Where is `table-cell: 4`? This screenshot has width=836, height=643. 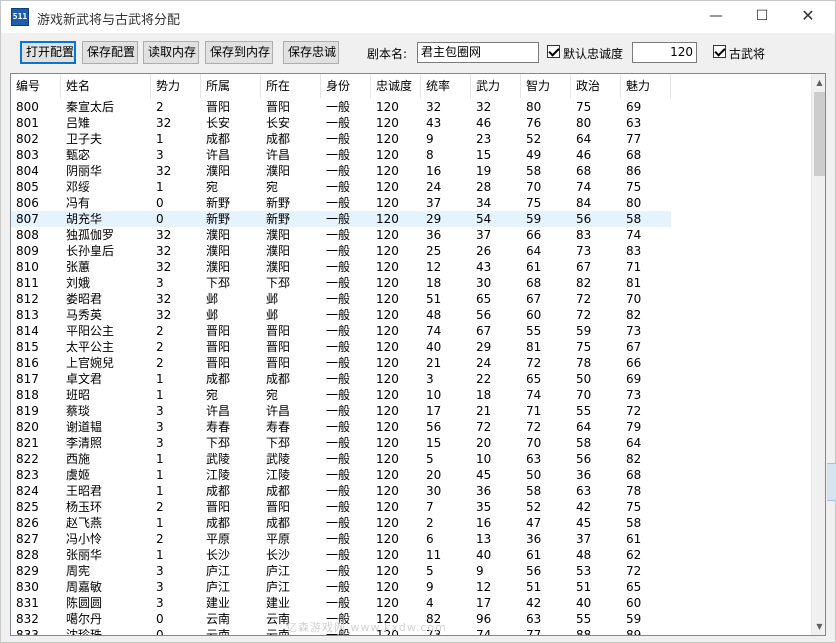 table-cell: 4 is located at coordinates (446, 603).